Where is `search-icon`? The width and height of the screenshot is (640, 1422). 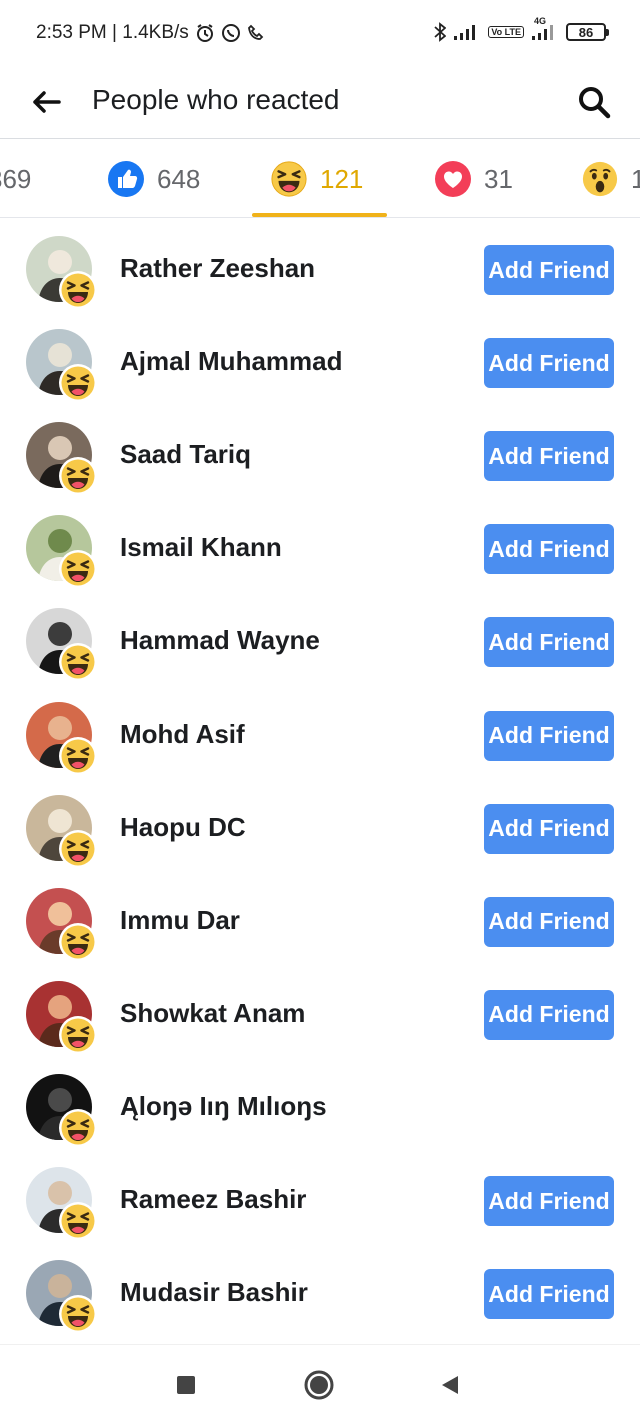 search-icon is located at coordinates (595, 103).